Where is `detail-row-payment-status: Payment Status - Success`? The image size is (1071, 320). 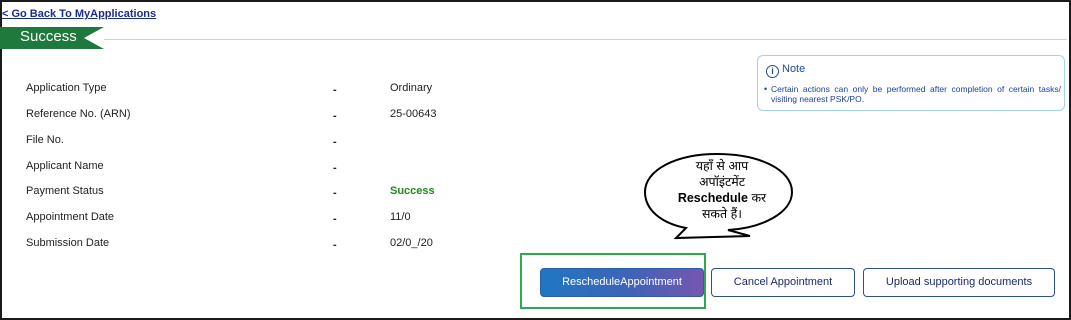
detail-row-payment-status: Payment Status - Success is located at coordinates (241, 195).